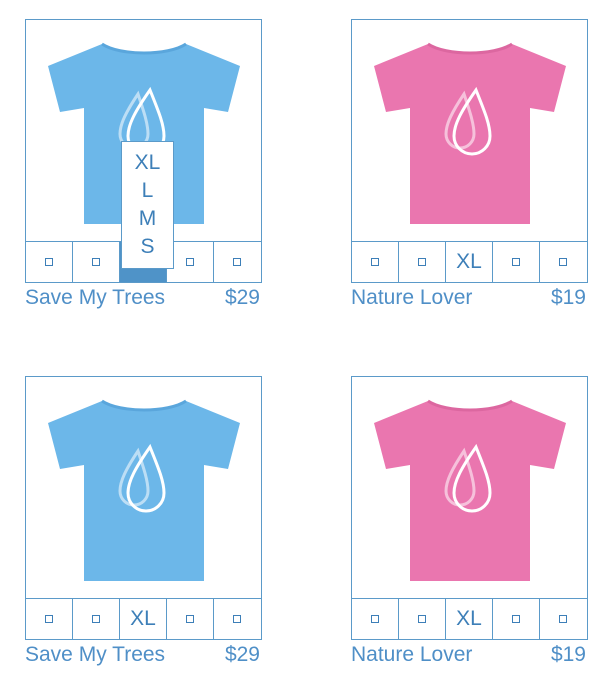  What do you see at coordinates (148, 191) in the screenshot?
I see `size-option: L` at bounding box center [148, 191].